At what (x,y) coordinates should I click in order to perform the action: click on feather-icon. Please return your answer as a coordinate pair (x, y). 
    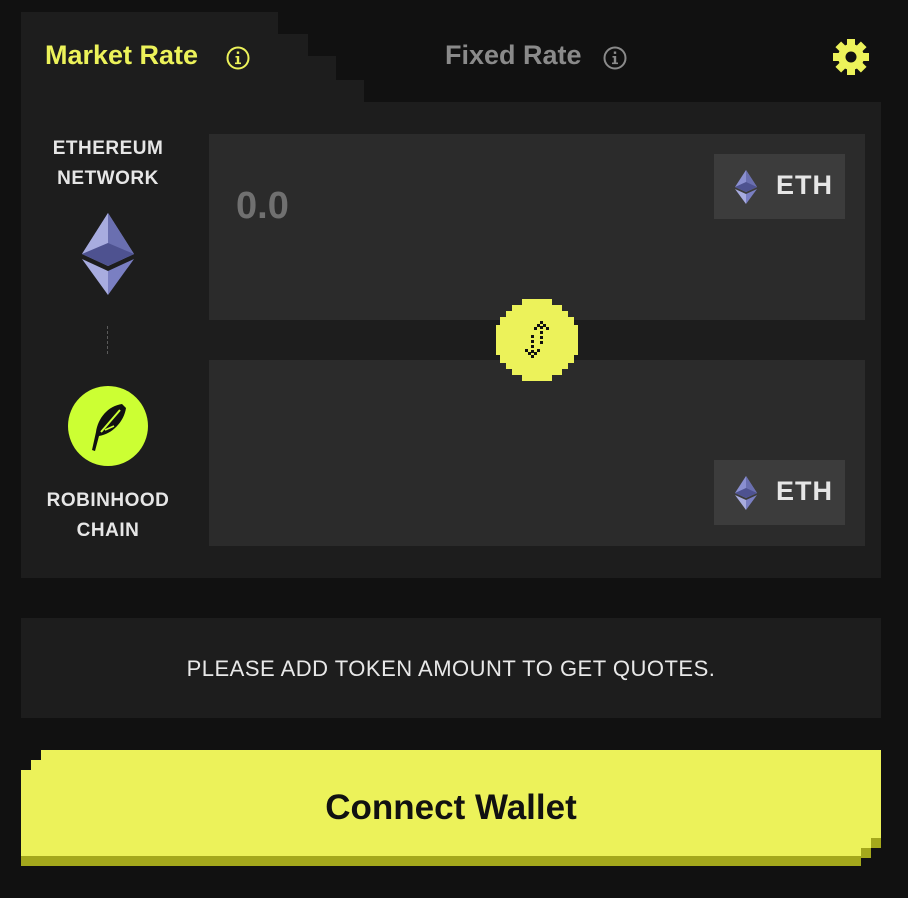
    Looking at the image, I should click on (109, 427).